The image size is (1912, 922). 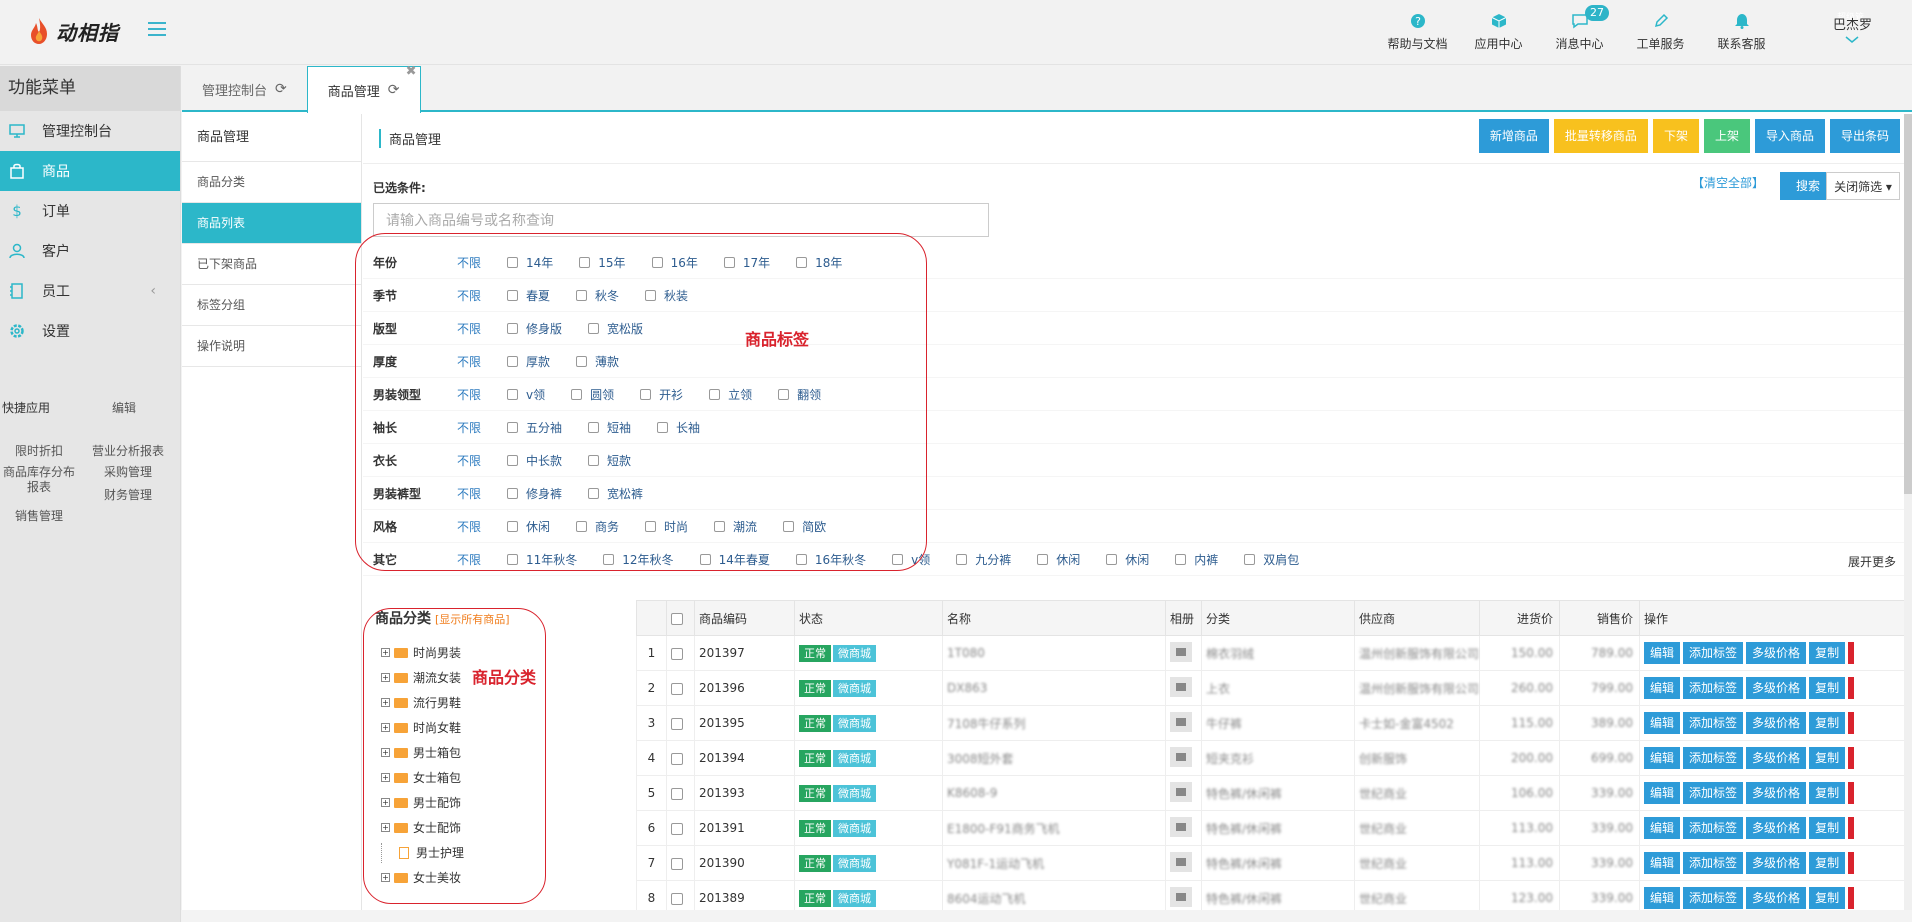 I want to click on subnav-item-goods-list: 商品列表, so click(x=271, y=223).